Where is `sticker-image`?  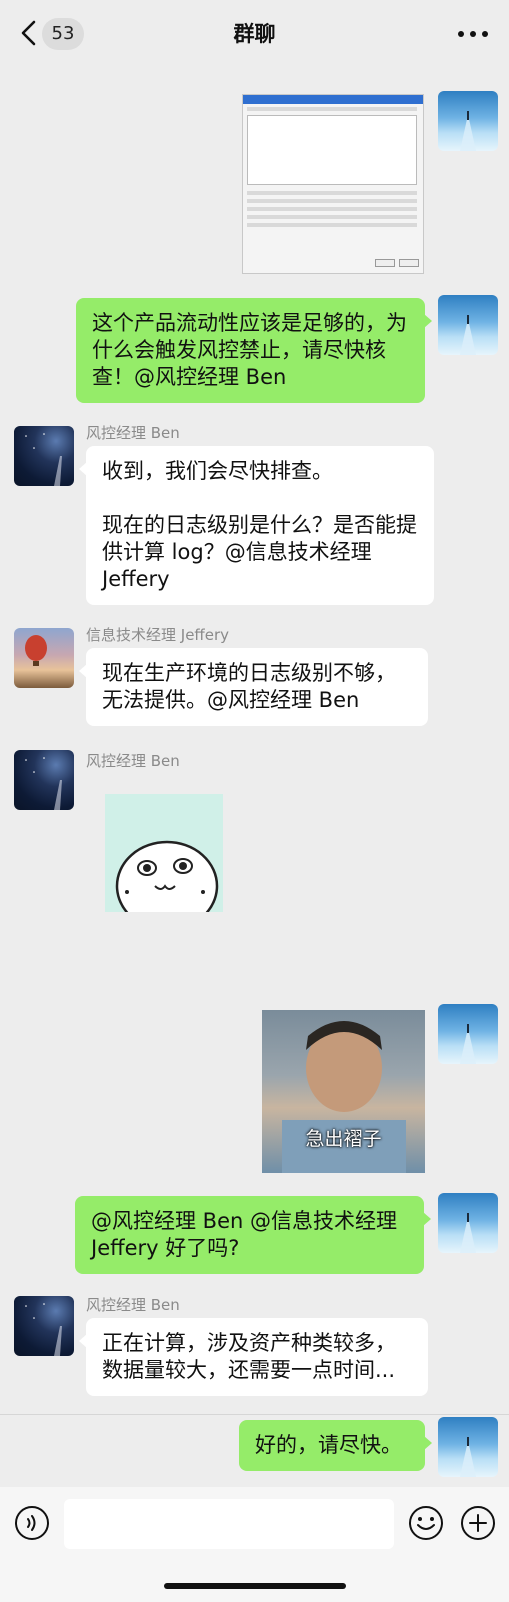
sticker-image is located at coordinates (164, 853).